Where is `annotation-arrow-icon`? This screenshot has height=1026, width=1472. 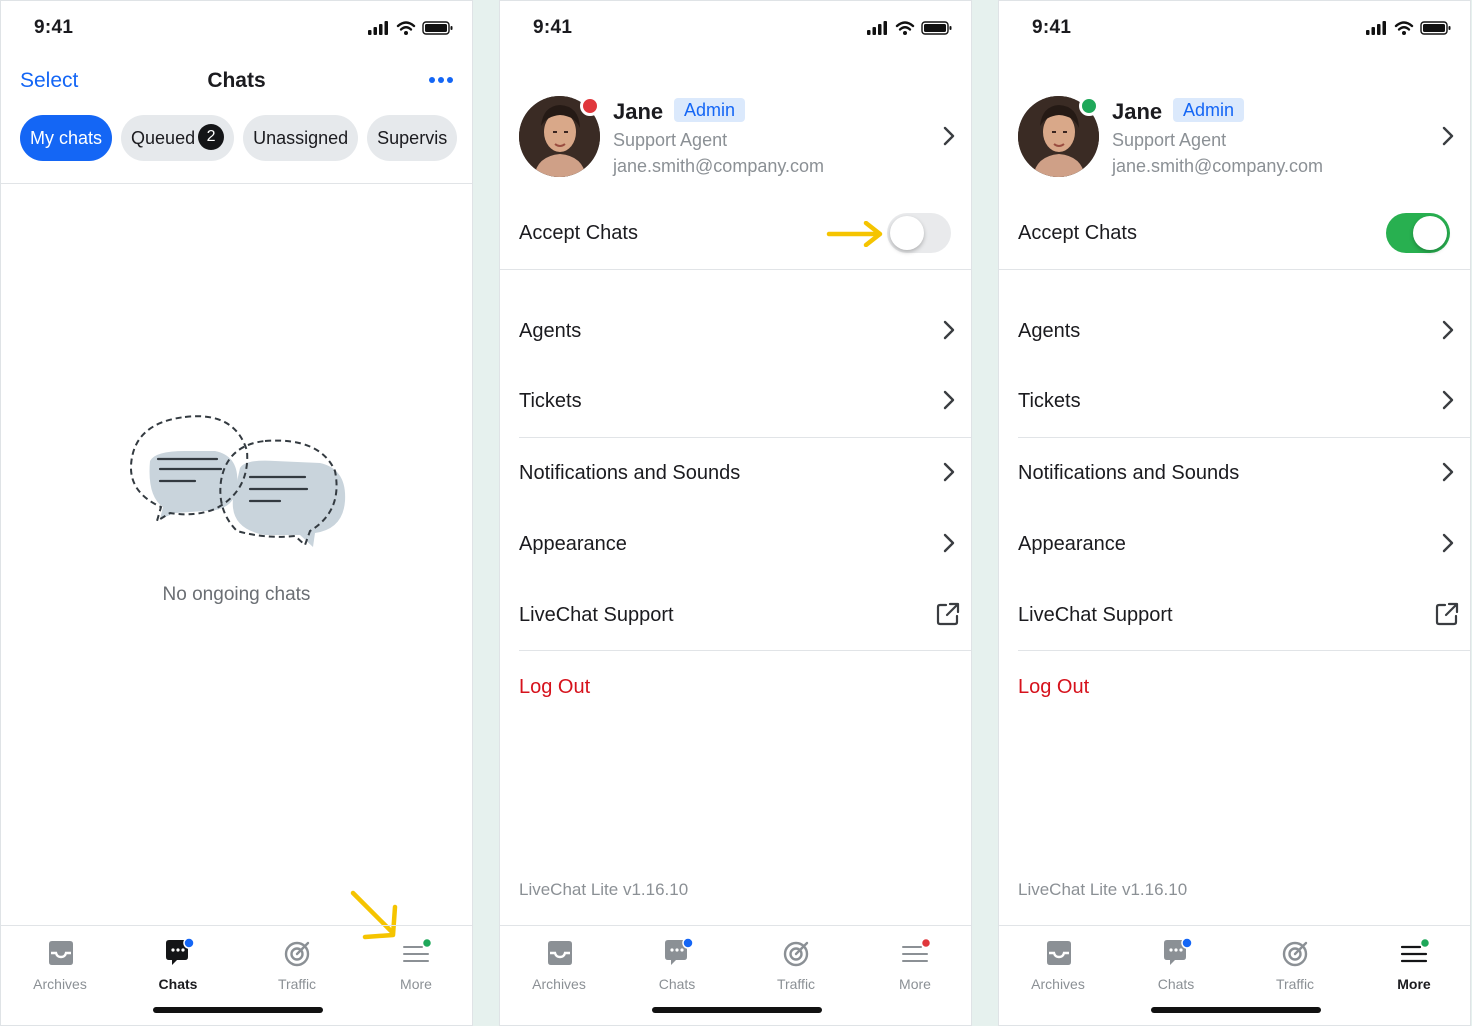 annotation-arrow-icon is located at coordinates (854, 234).